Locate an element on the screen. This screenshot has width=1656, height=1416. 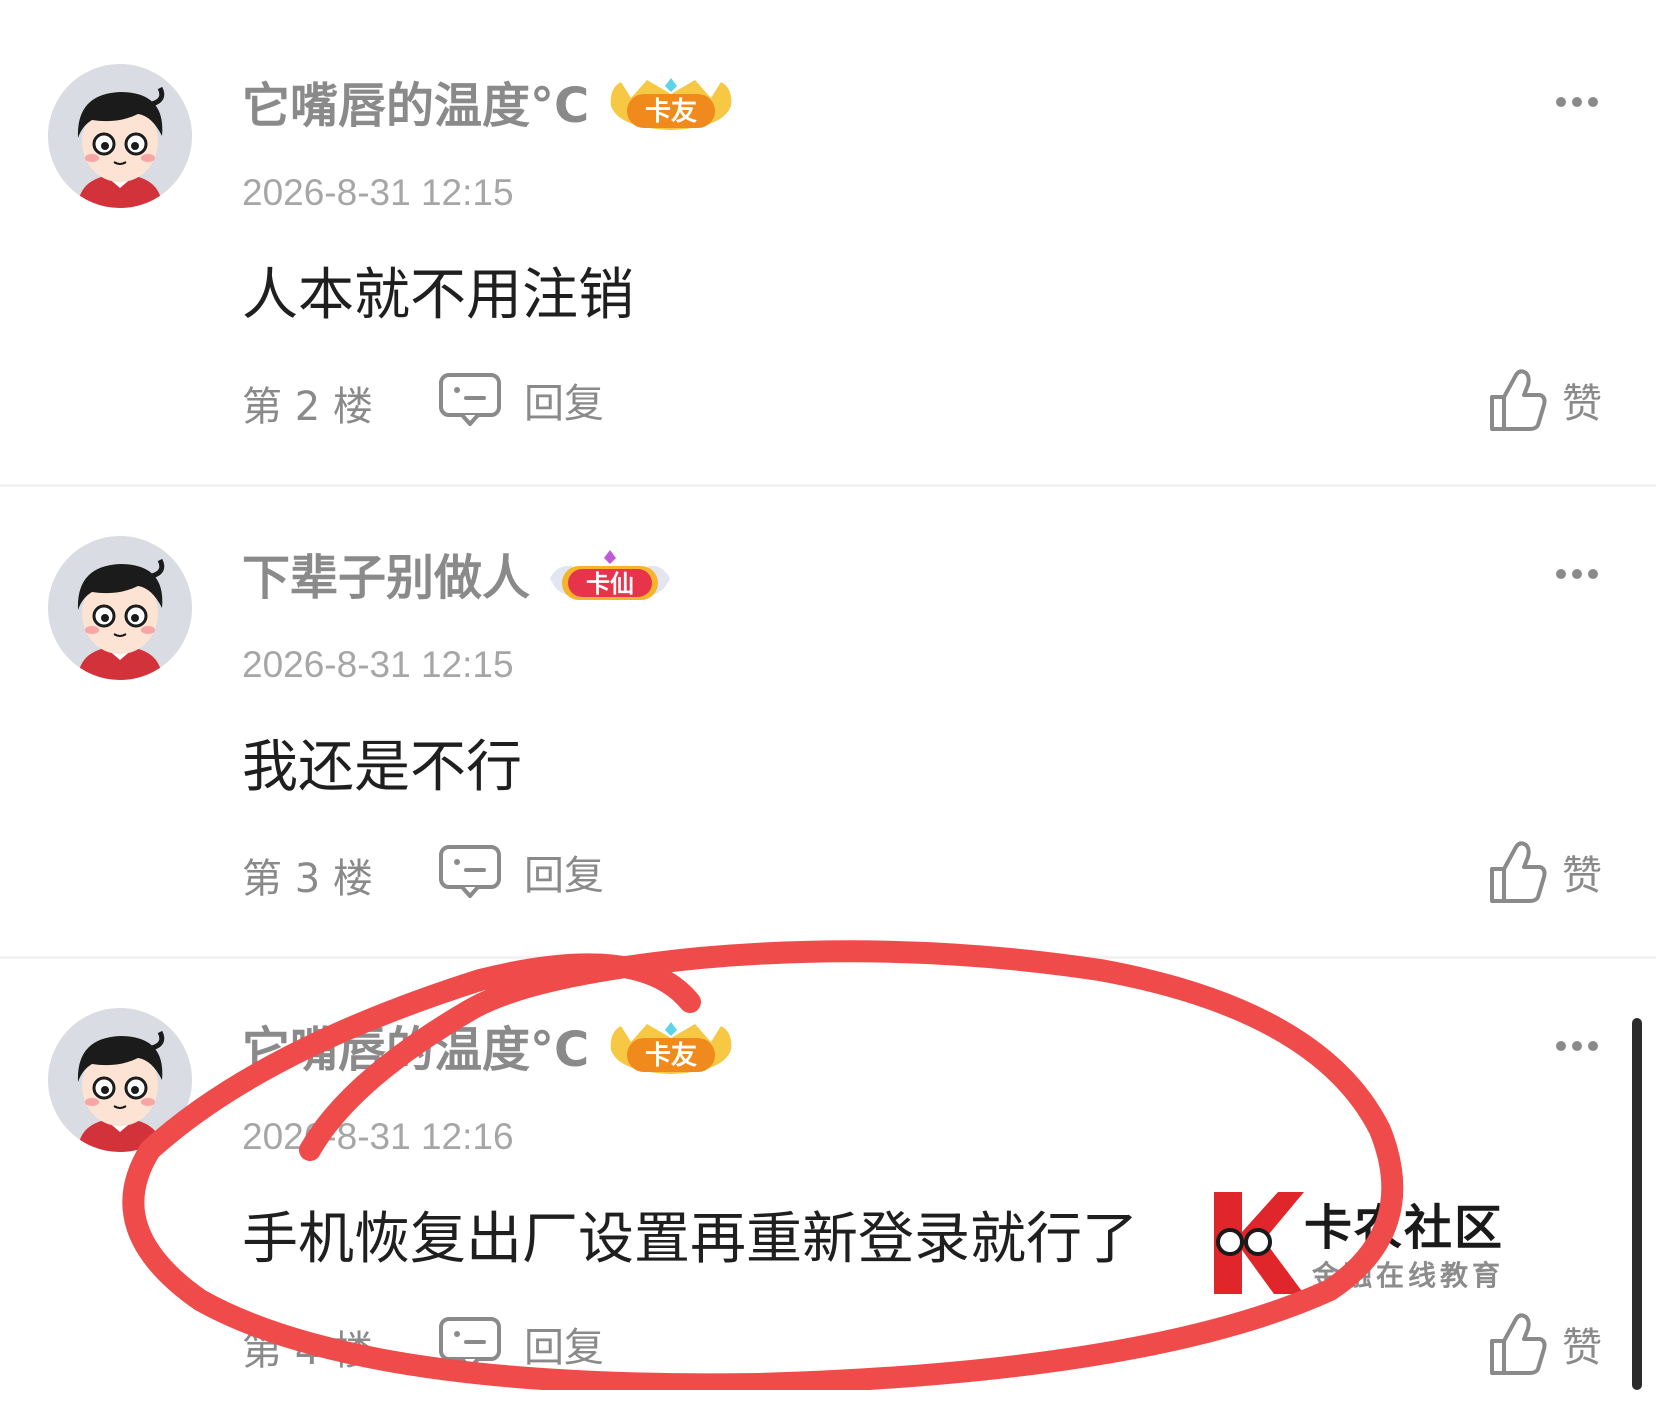
comment-content: 手机恢复出厂设置再重新登录就行了 is located at coordinates (690, 1239).